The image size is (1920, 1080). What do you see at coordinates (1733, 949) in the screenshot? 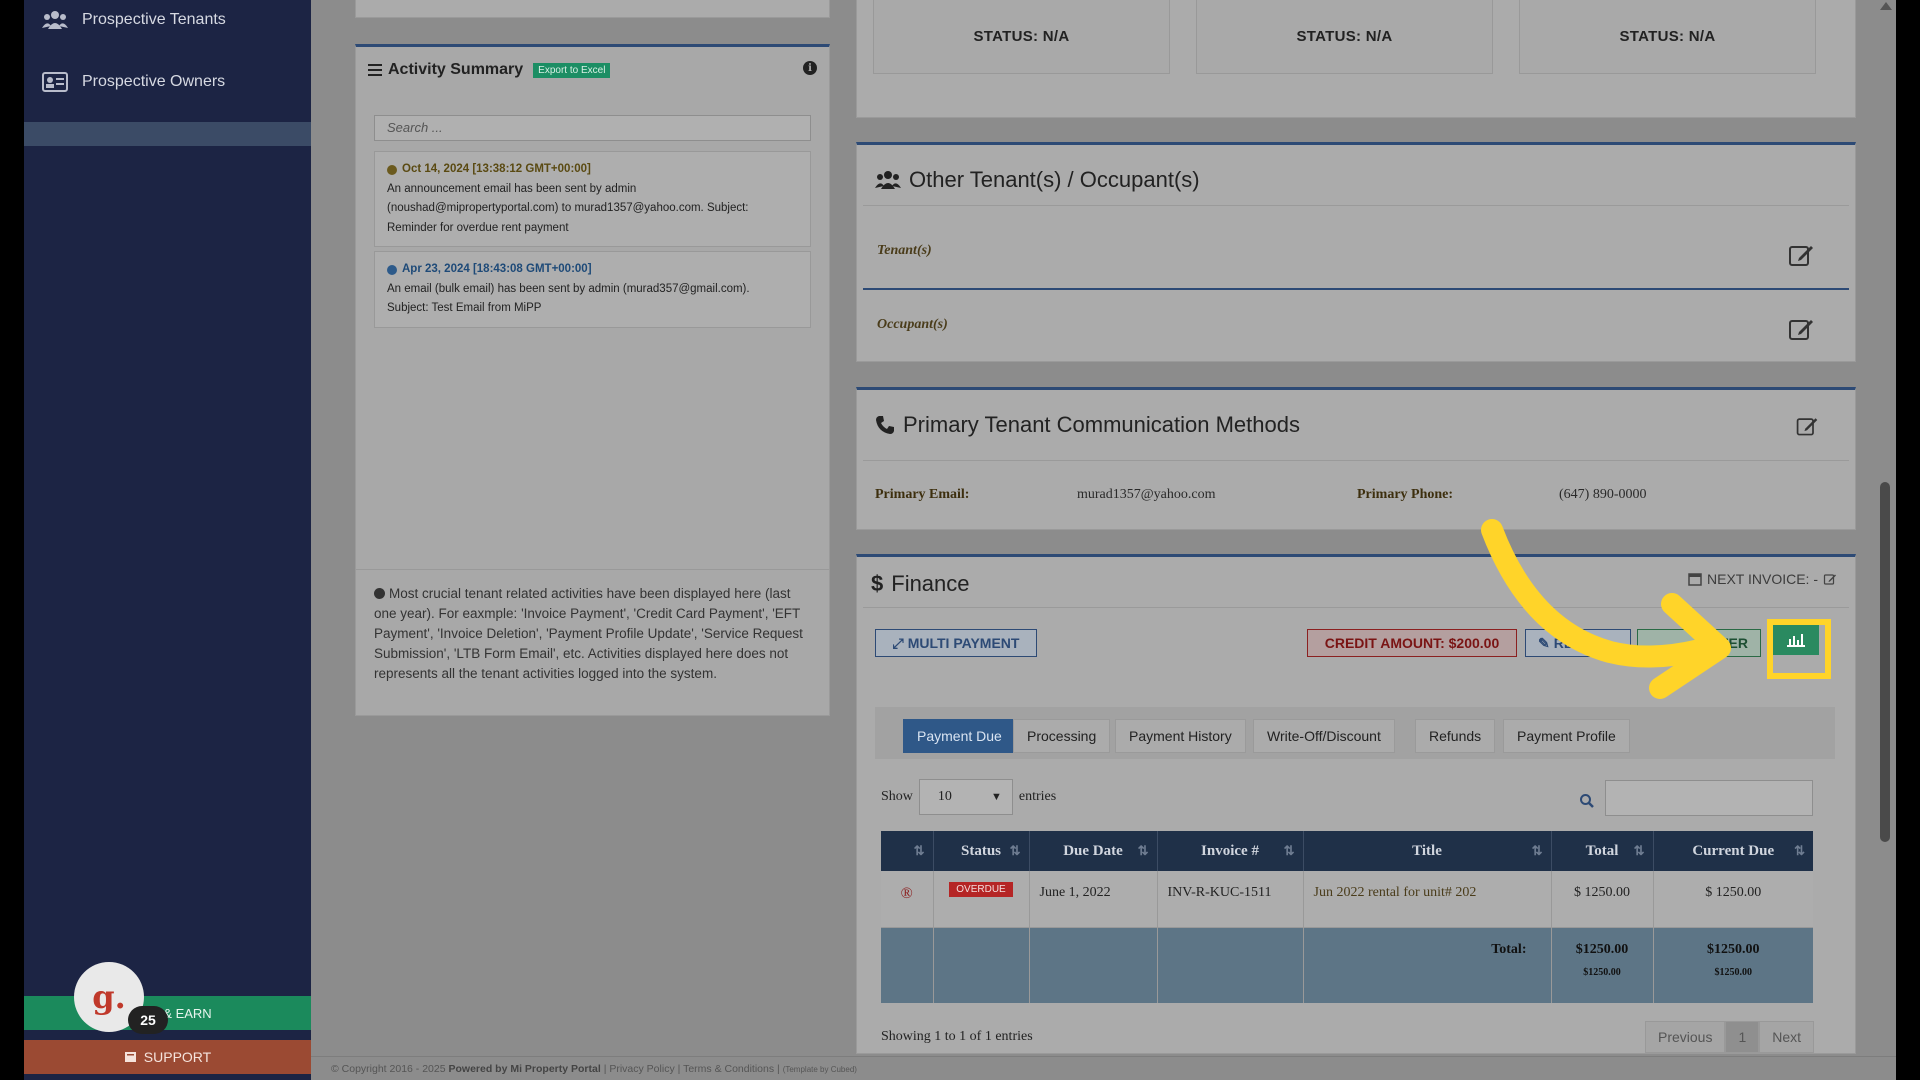
I see `due-value: $1250.00` at bounding box center [1733, 949].